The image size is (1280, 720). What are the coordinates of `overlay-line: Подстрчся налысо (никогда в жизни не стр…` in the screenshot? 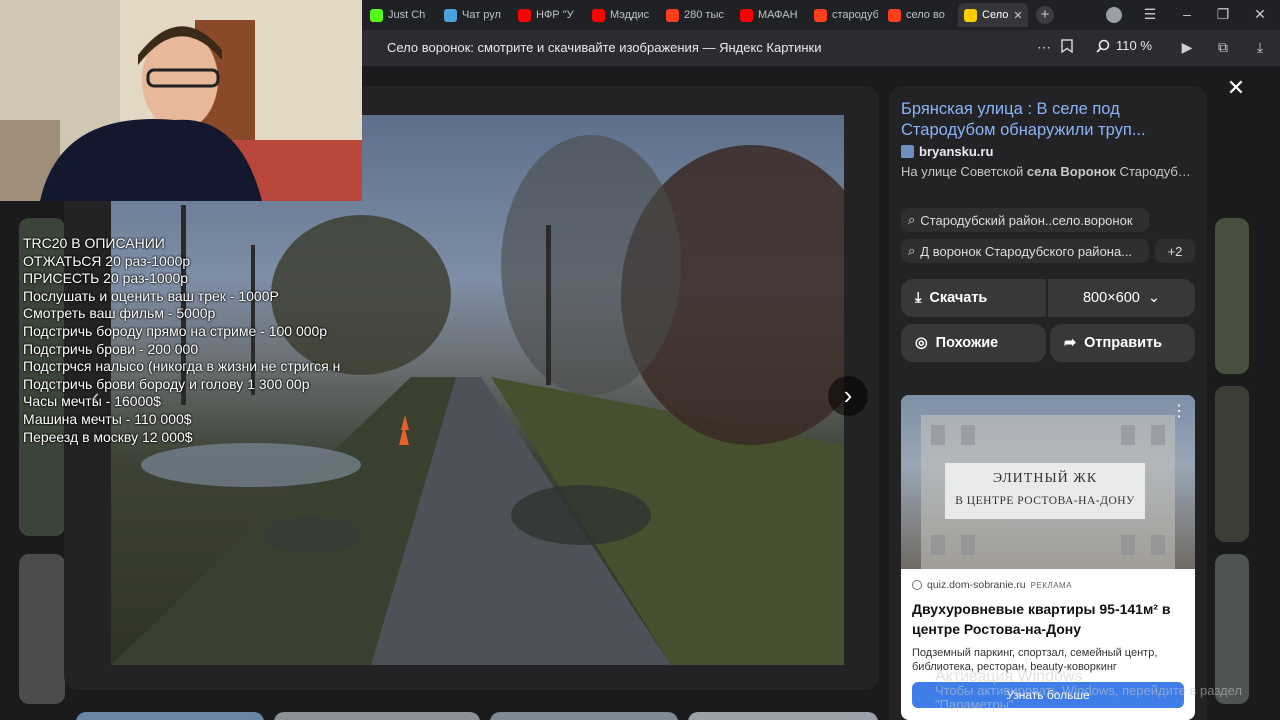 It's located at (182, 366).